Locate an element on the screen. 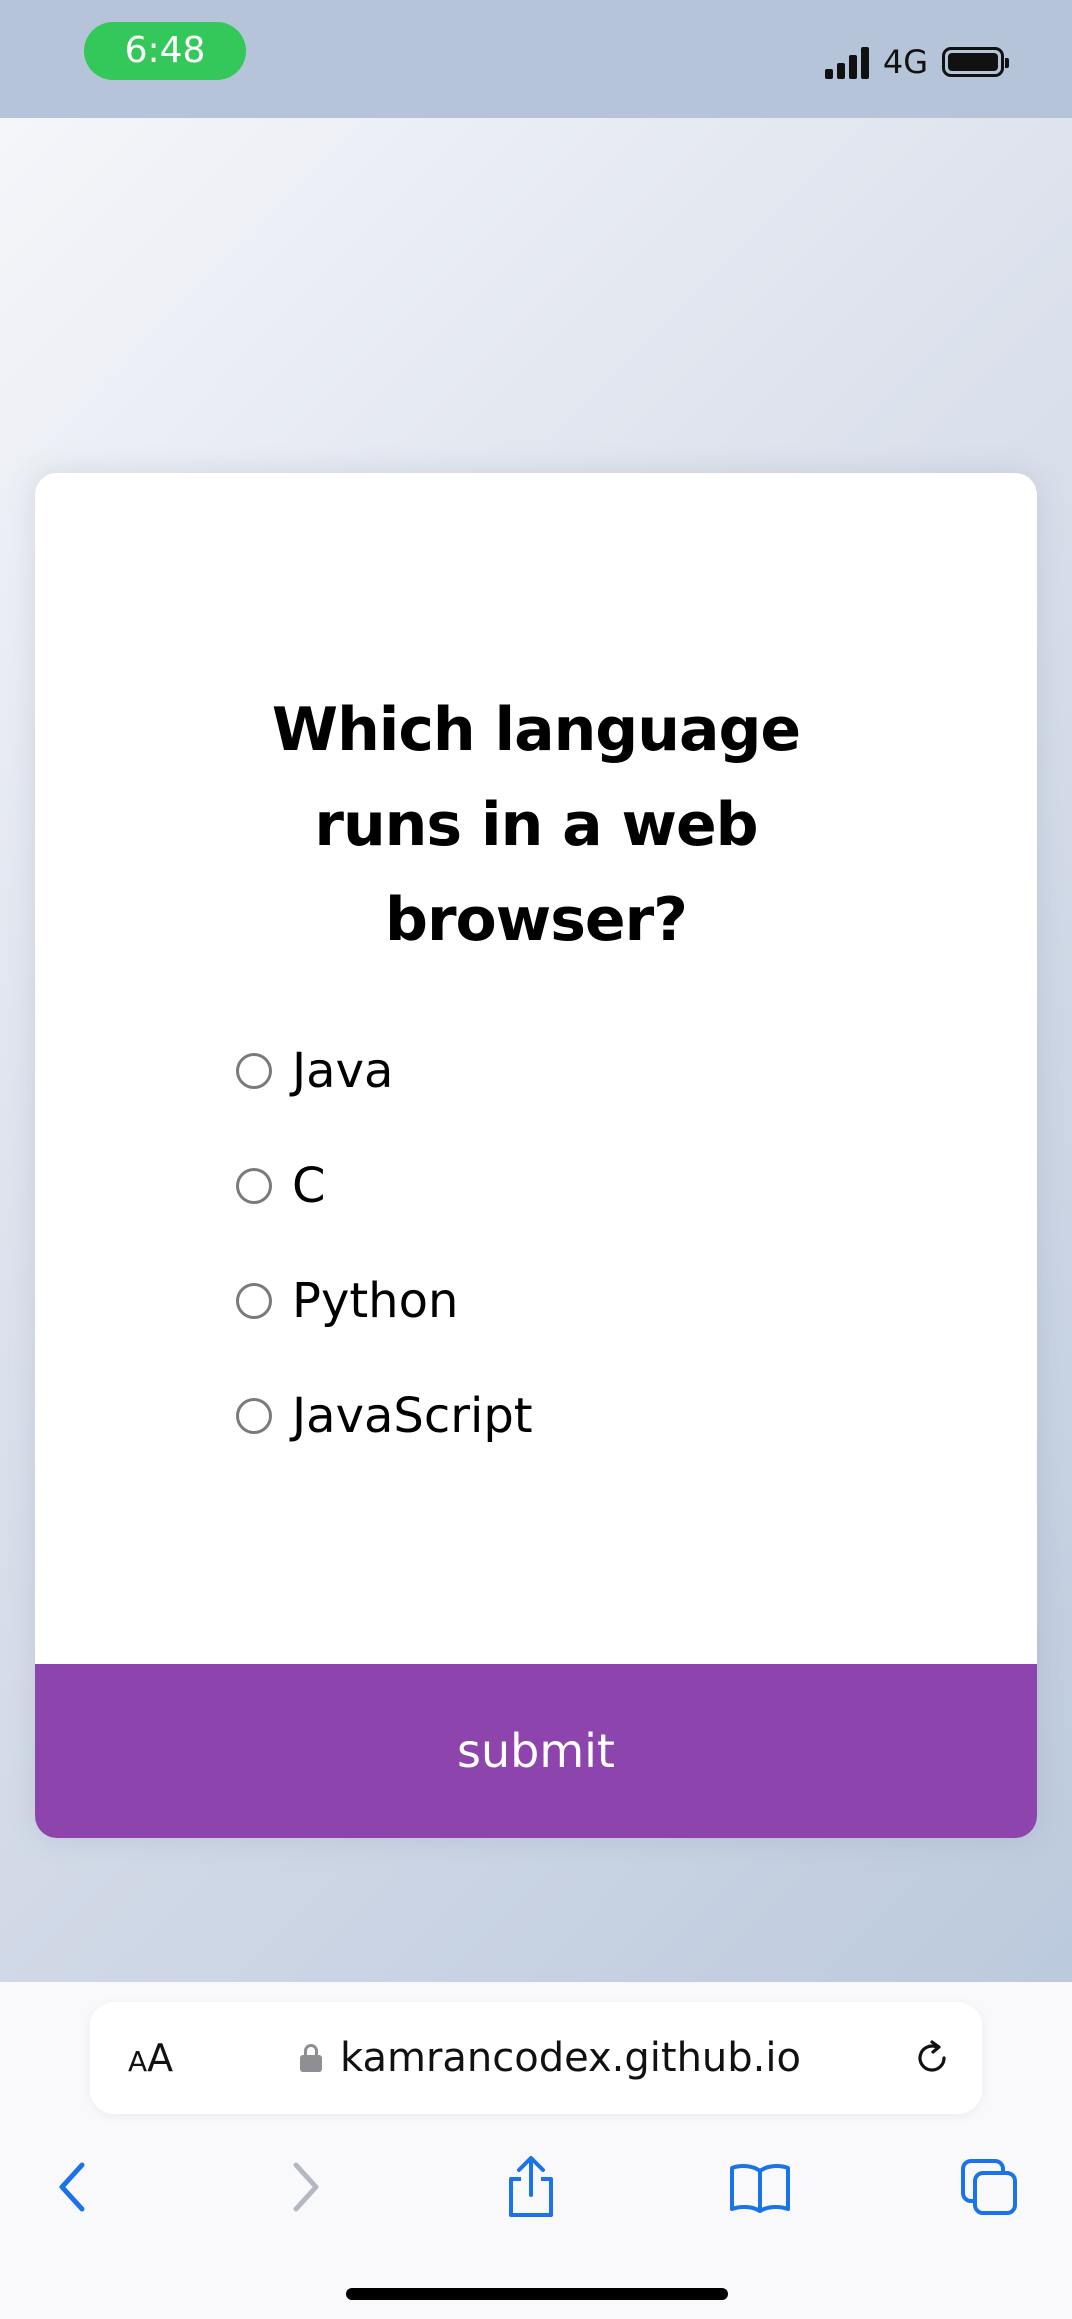 The width and height of the screenshot is (1072, 2319). address-bar: AA kamrancodex.github.io is located at coordinates (536, 2058).